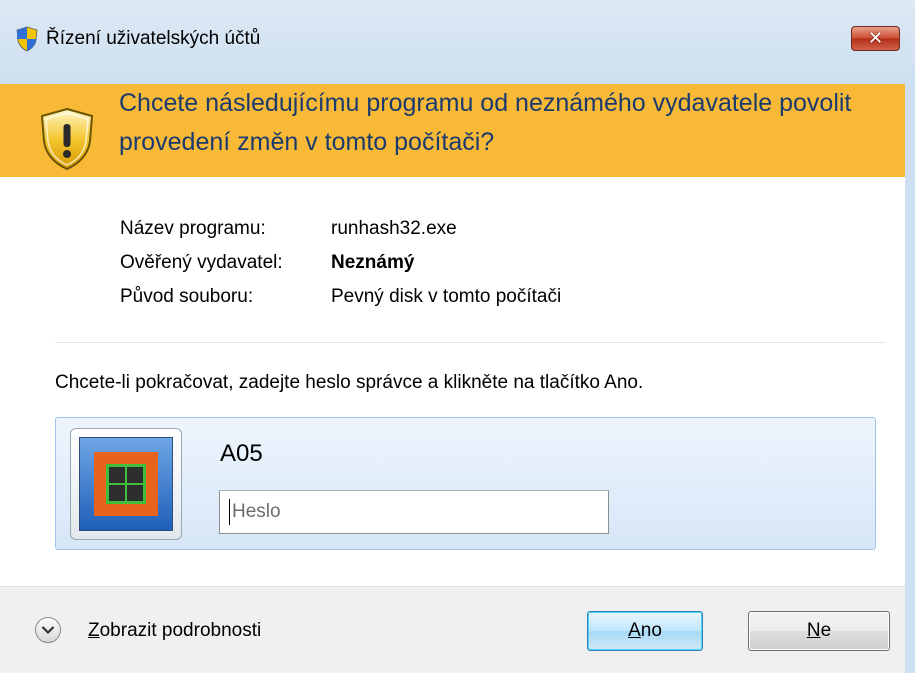 The width and height of the screenshot is (915, 673). I want to click on avatar-orange-square, so click(126, 484).